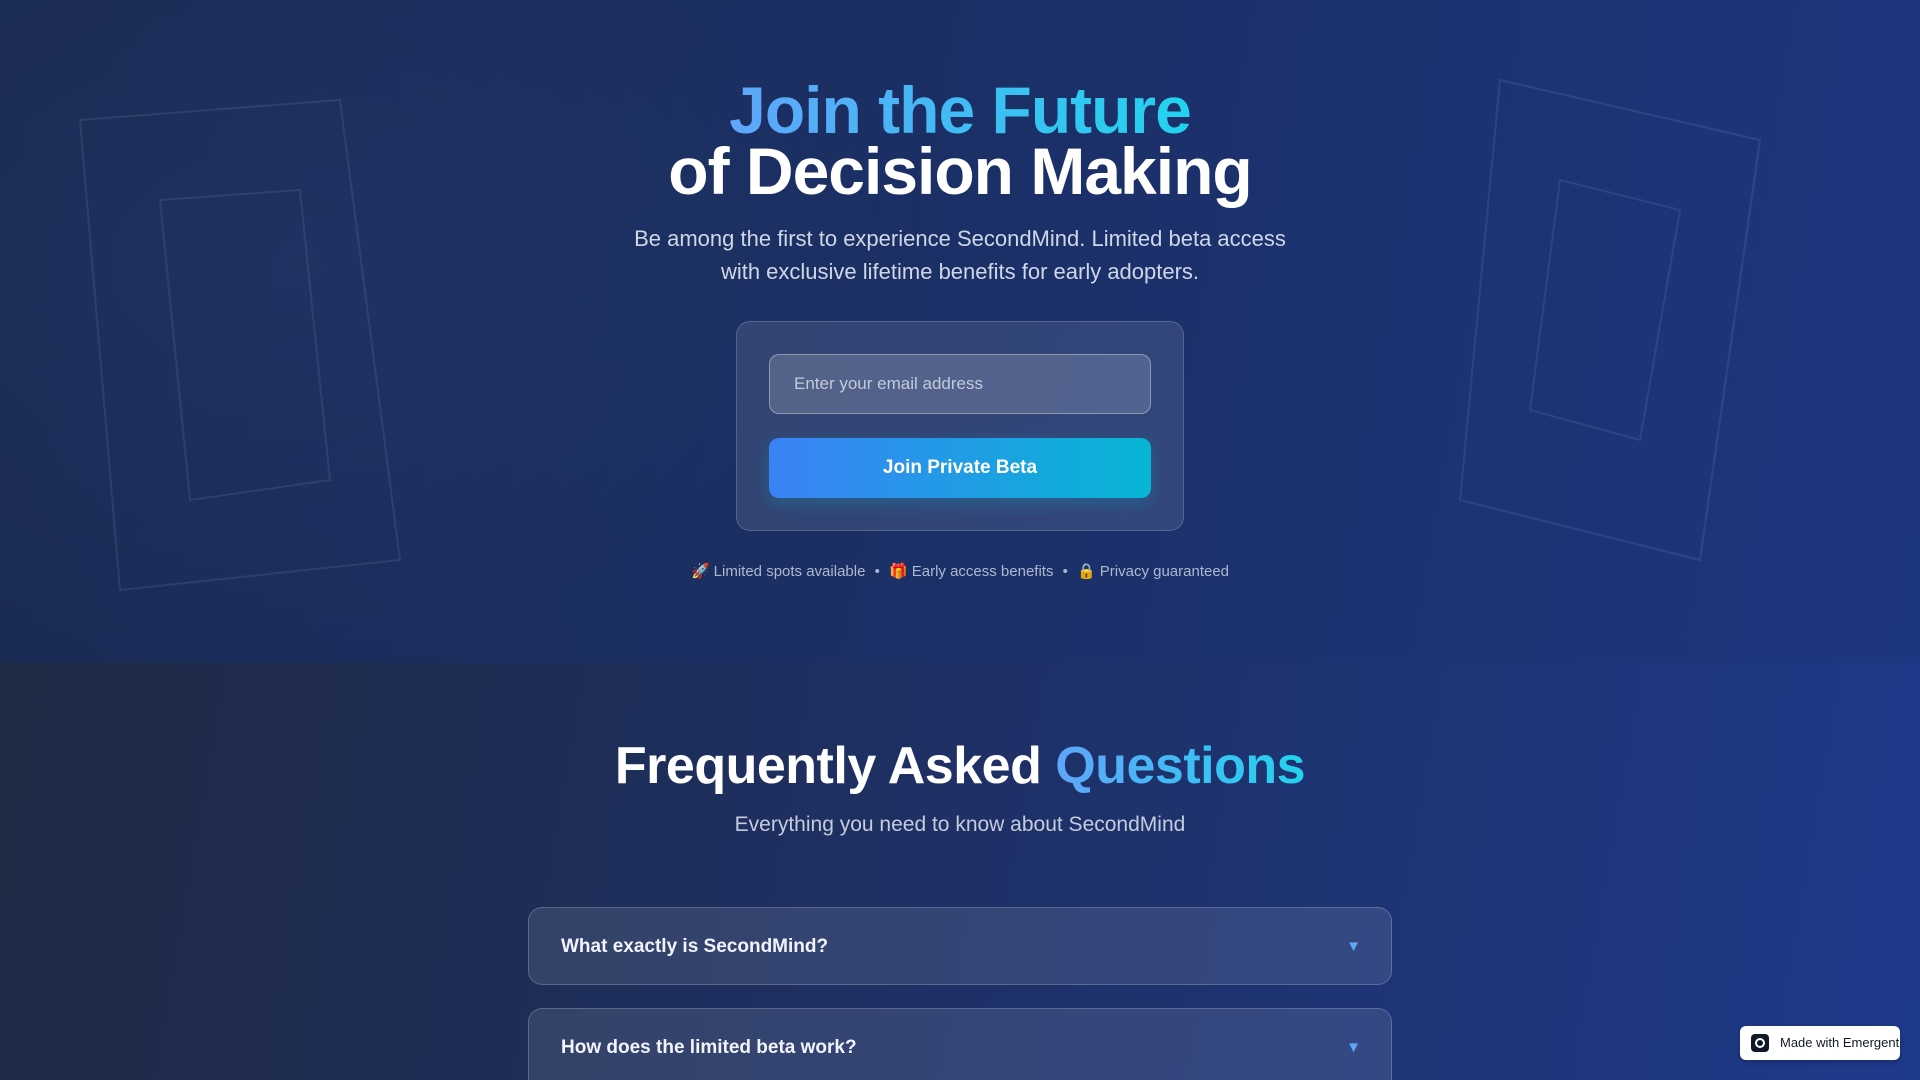  I want to click on perk-label: Early access benefits, so click(982, 571).